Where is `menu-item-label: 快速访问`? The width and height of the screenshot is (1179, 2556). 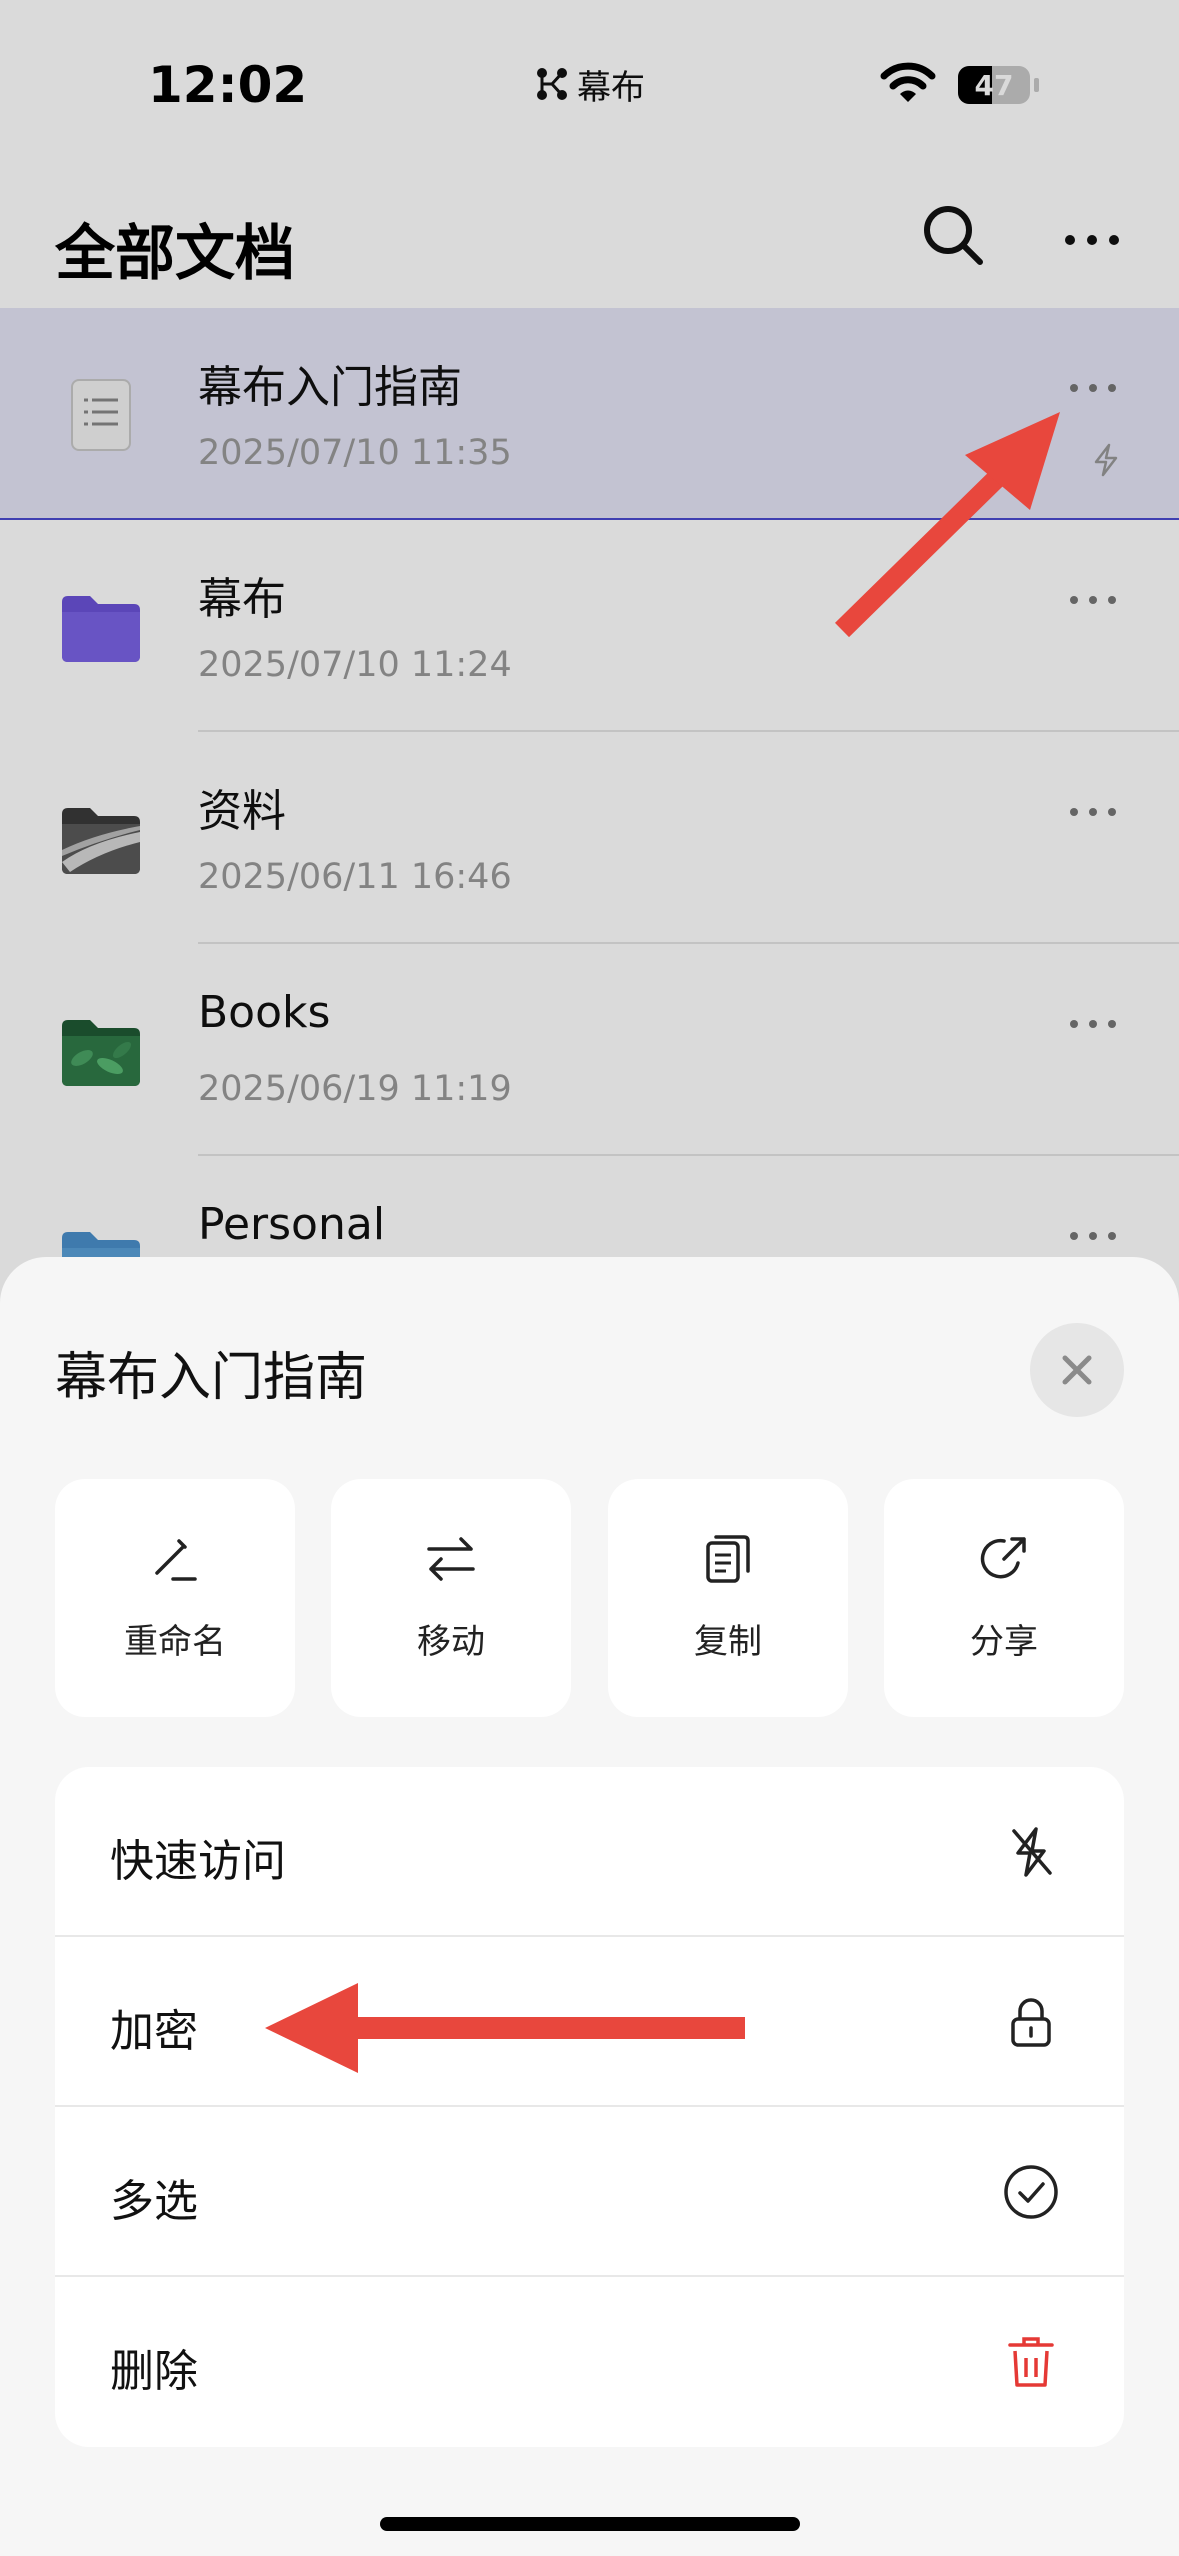
menu-item-label: 快速访问 is located at coordinates (198, 1861).